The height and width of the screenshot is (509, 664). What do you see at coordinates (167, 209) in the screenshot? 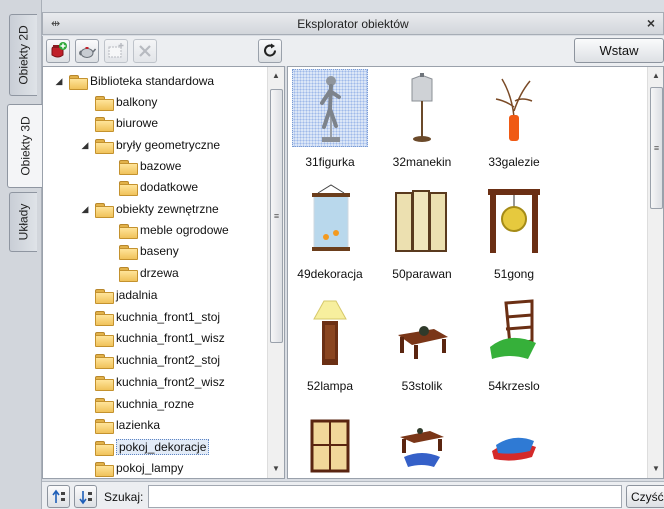
I see `tree-item-label: obiekty zewnętrzne` at bounding box center [167, 209].